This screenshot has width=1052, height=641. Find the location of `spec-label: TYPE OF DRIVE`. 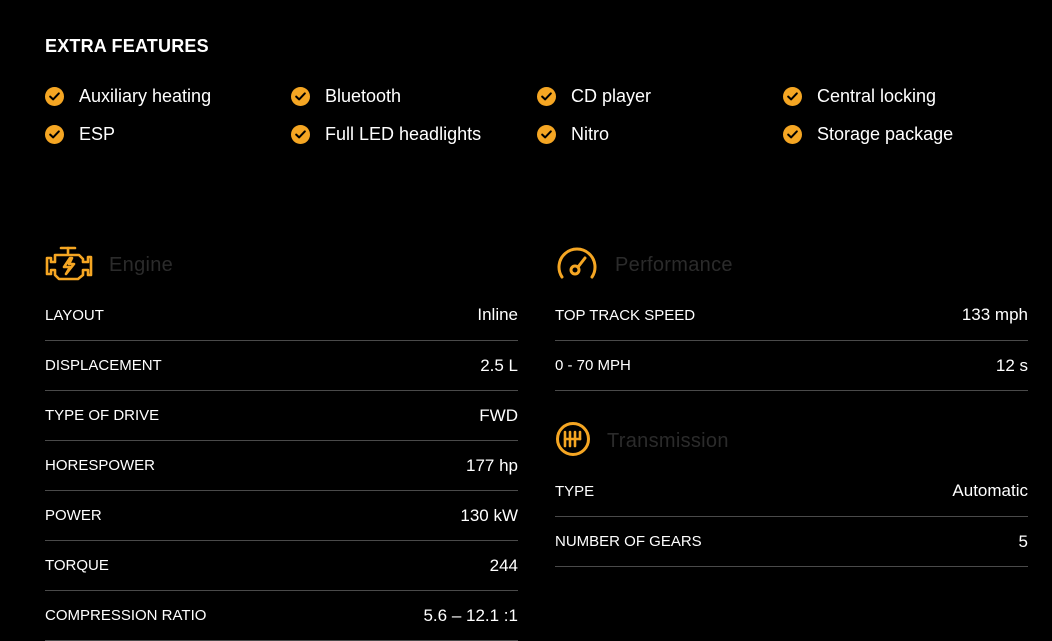

spec-label: TYPE OF DRIVE is located at coordinates (102, 415).